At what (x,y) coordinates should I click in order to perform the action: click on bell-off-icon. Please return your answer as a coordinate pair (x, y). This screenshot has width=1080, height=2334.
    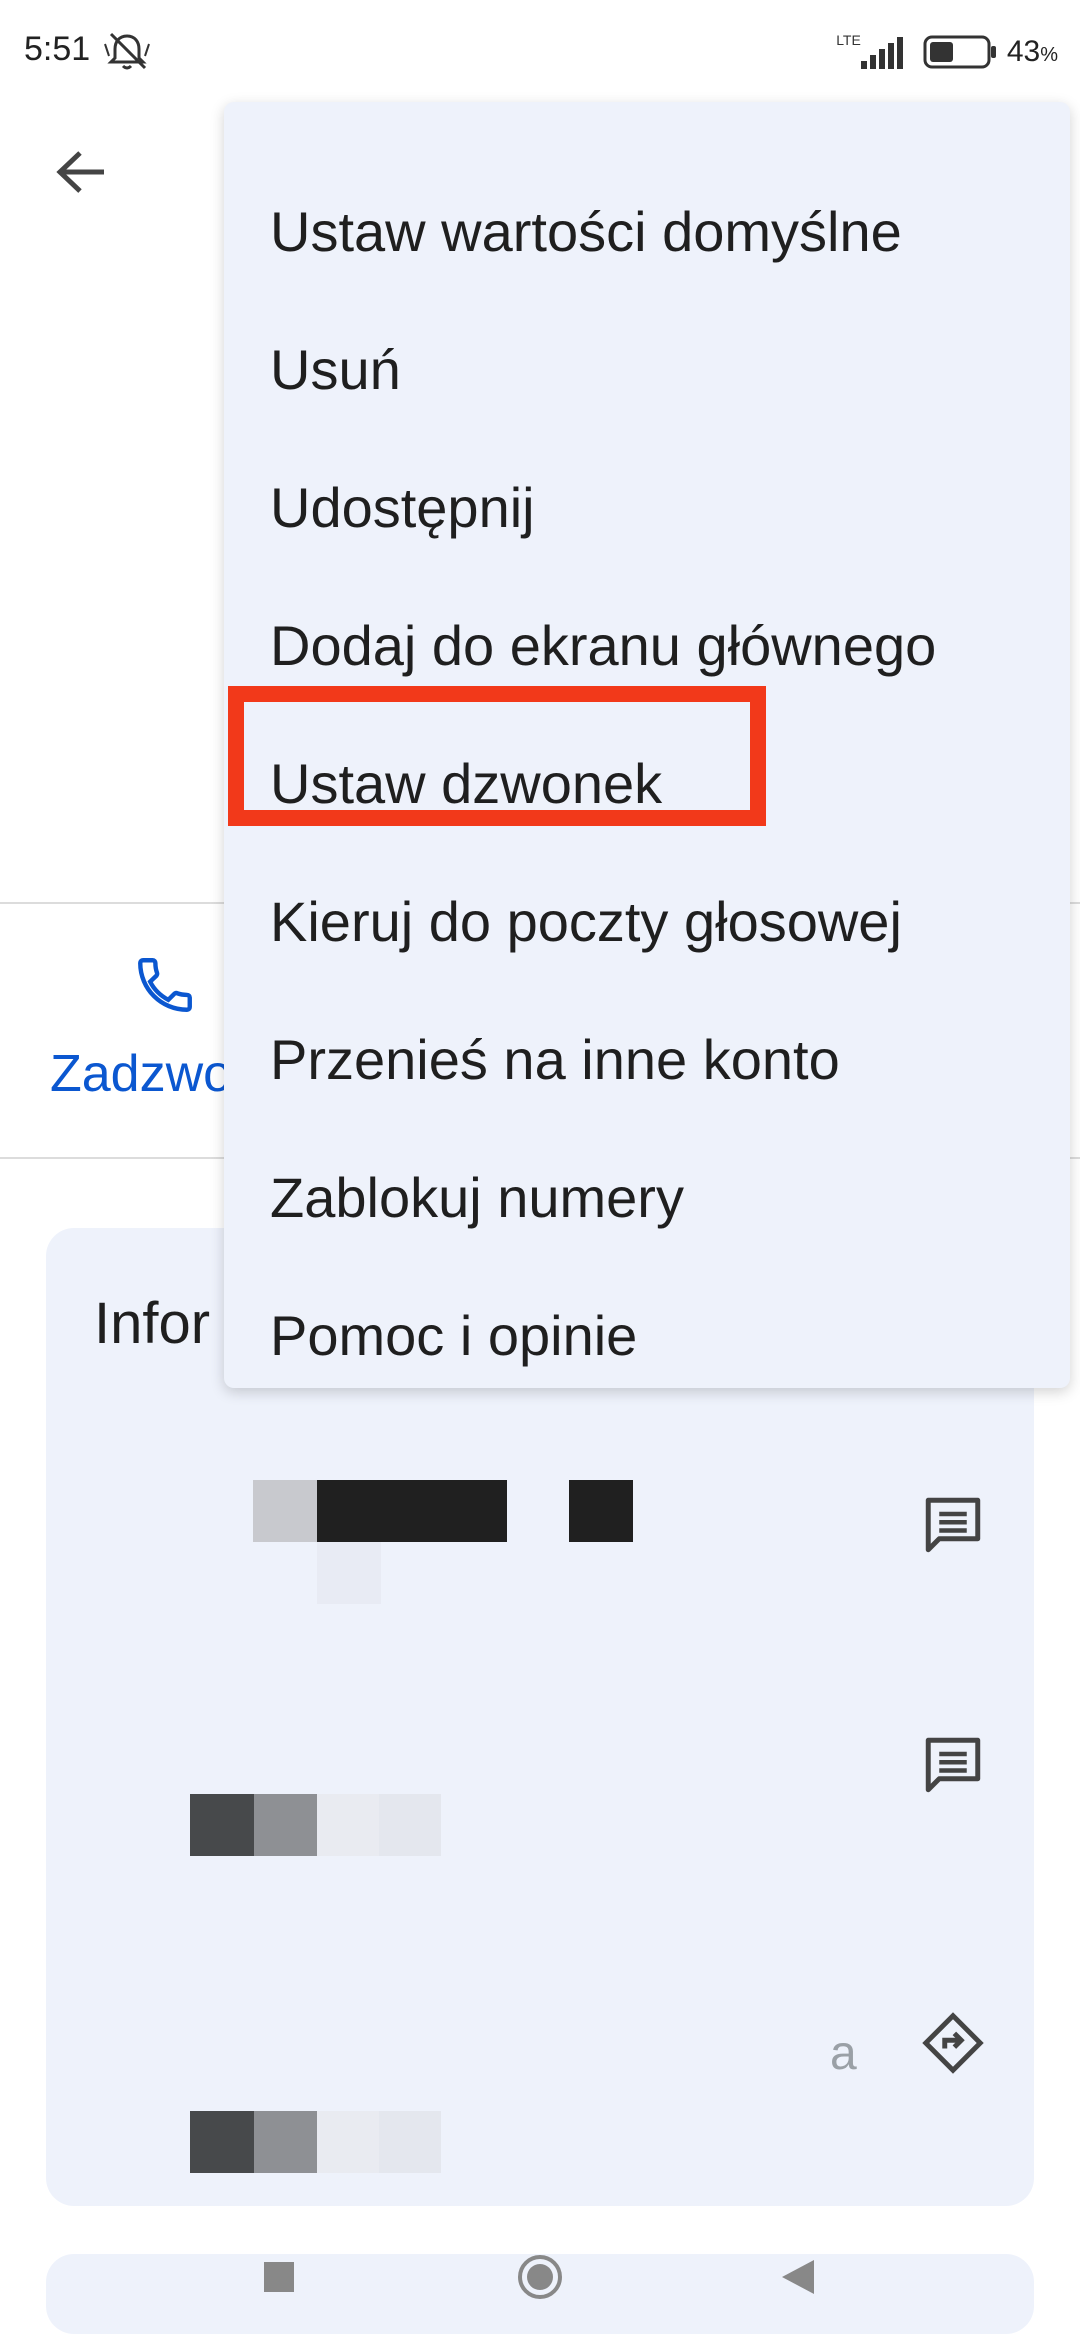
    Looking at the image, I should click on (127, 51).